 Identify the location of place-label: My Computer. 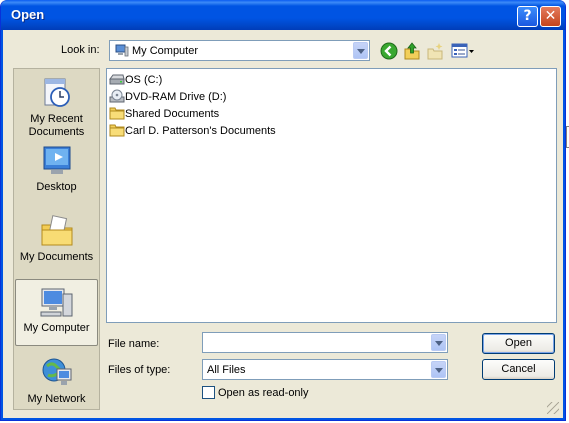
(56, 328).